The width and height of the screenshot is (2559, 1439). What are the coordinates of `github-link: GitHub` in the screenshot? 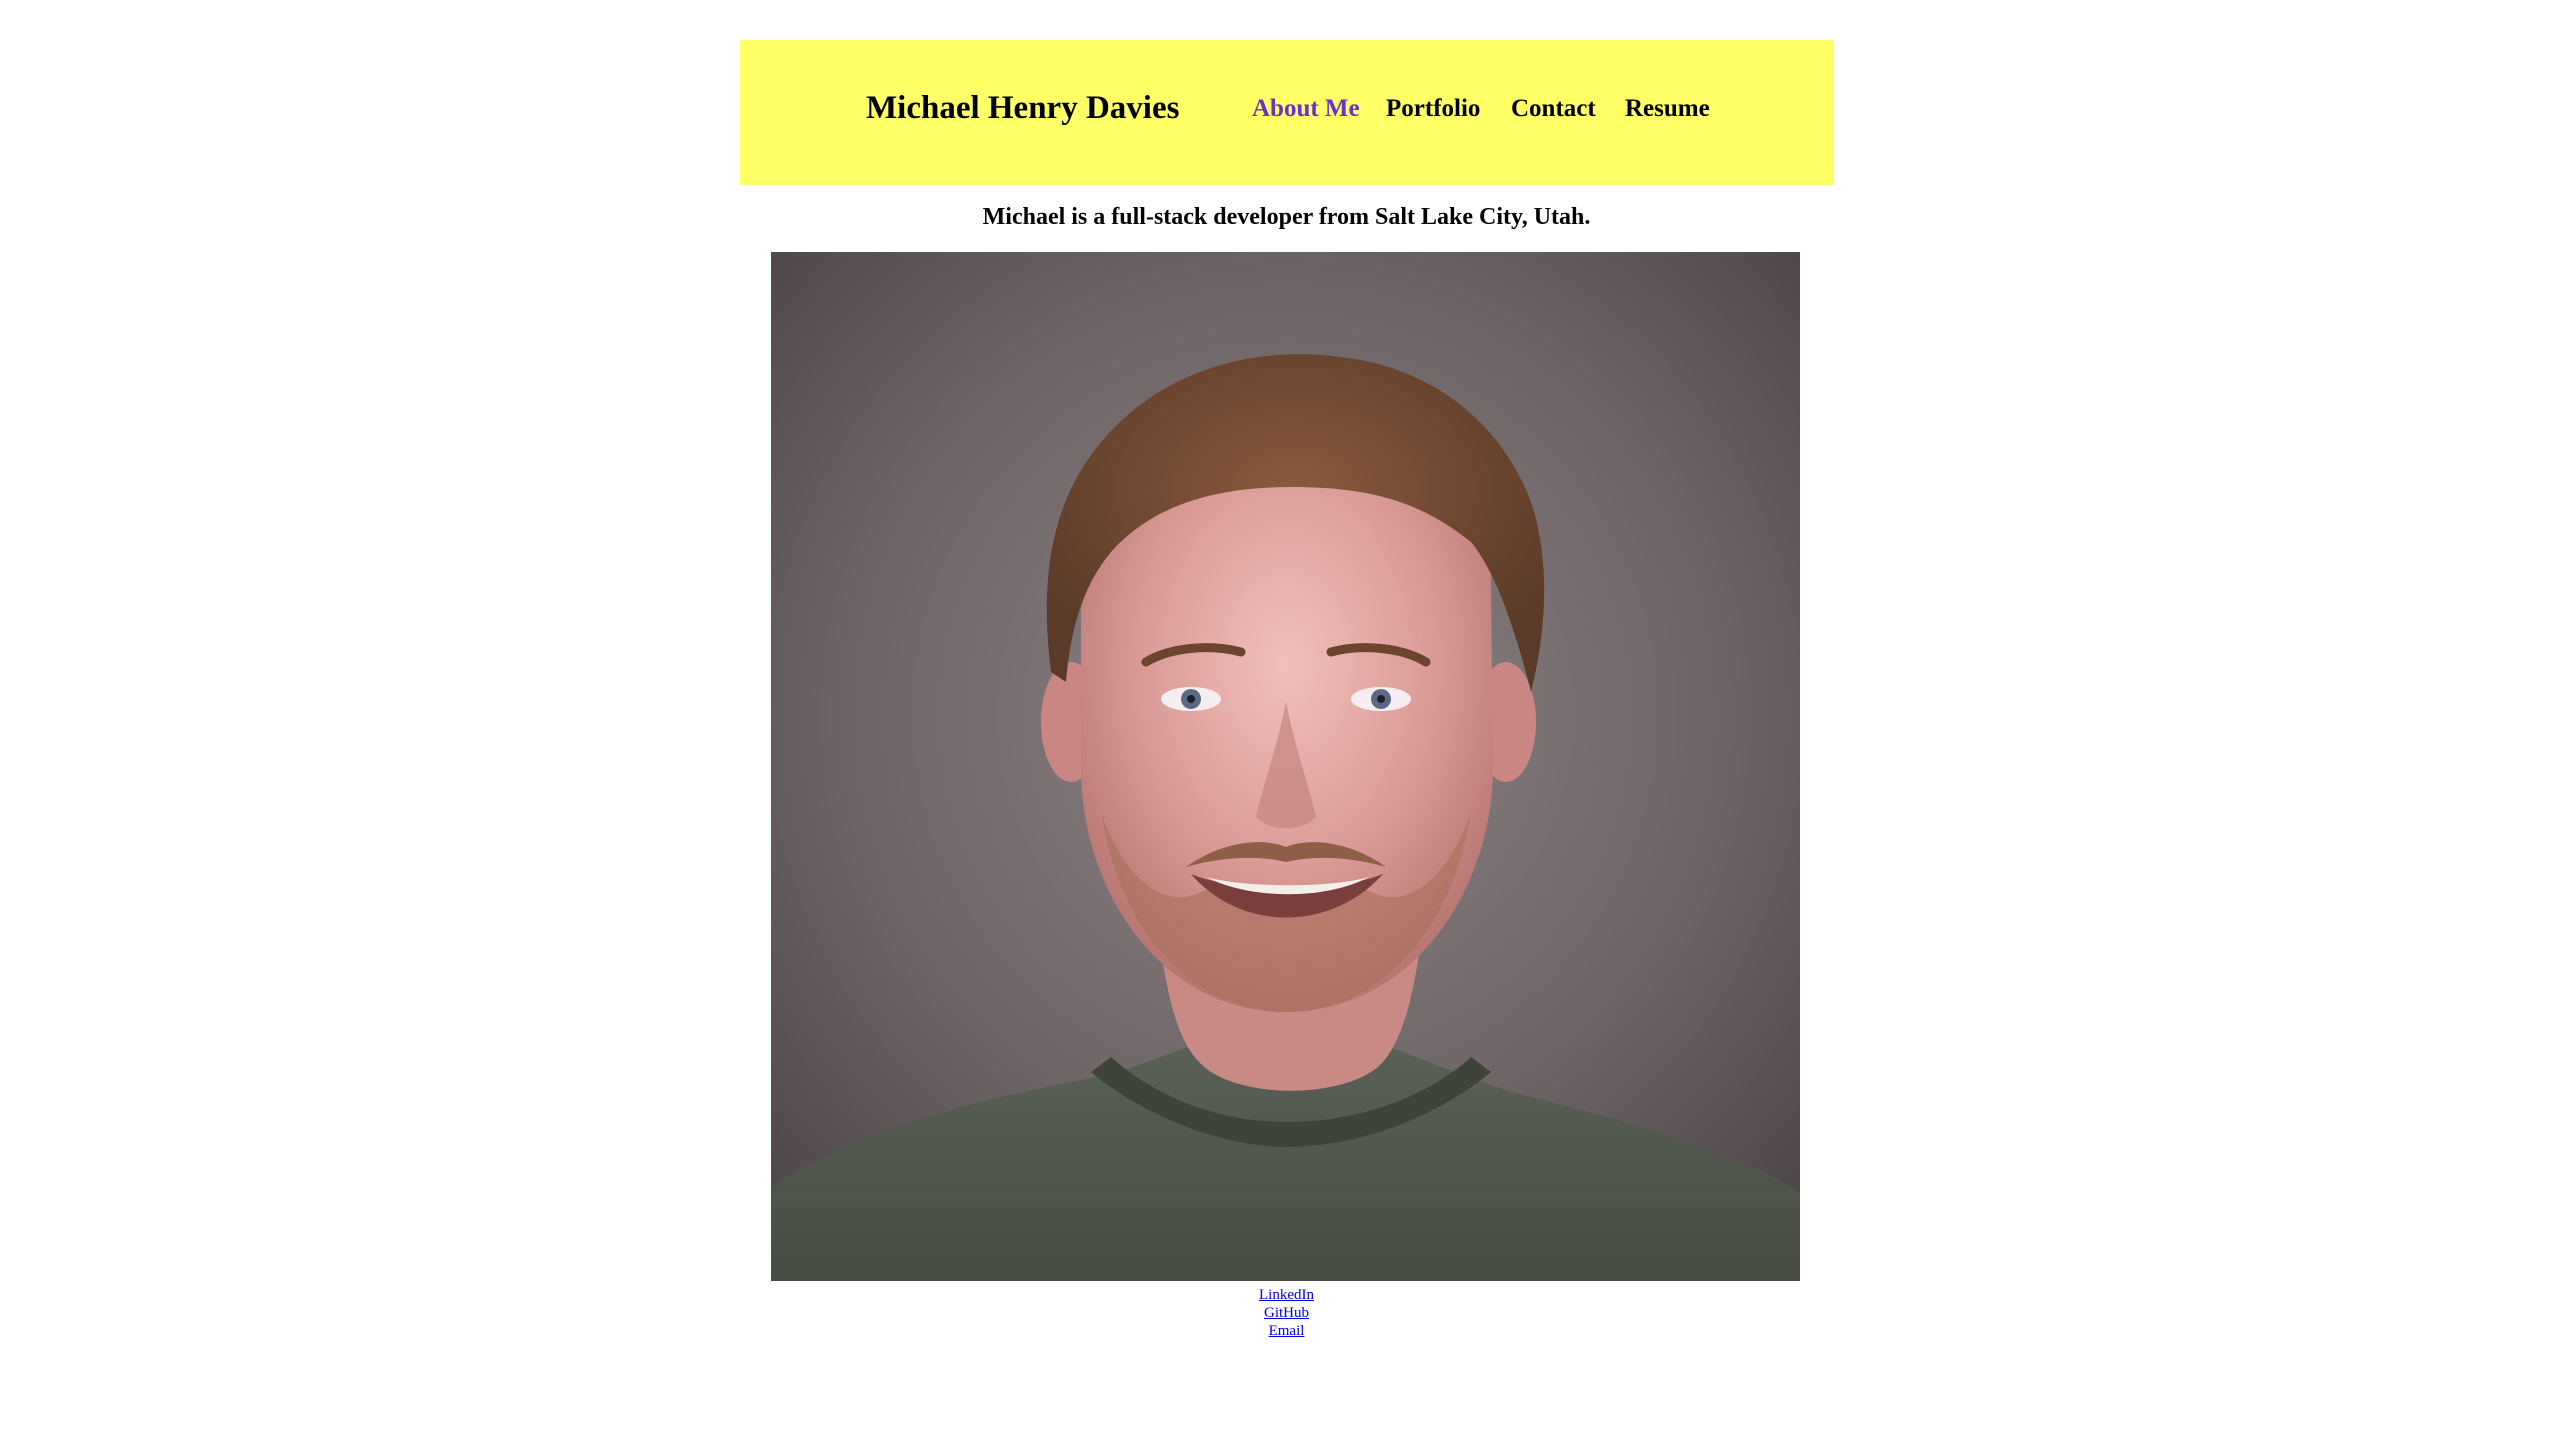 It's located at (1286, 1313).